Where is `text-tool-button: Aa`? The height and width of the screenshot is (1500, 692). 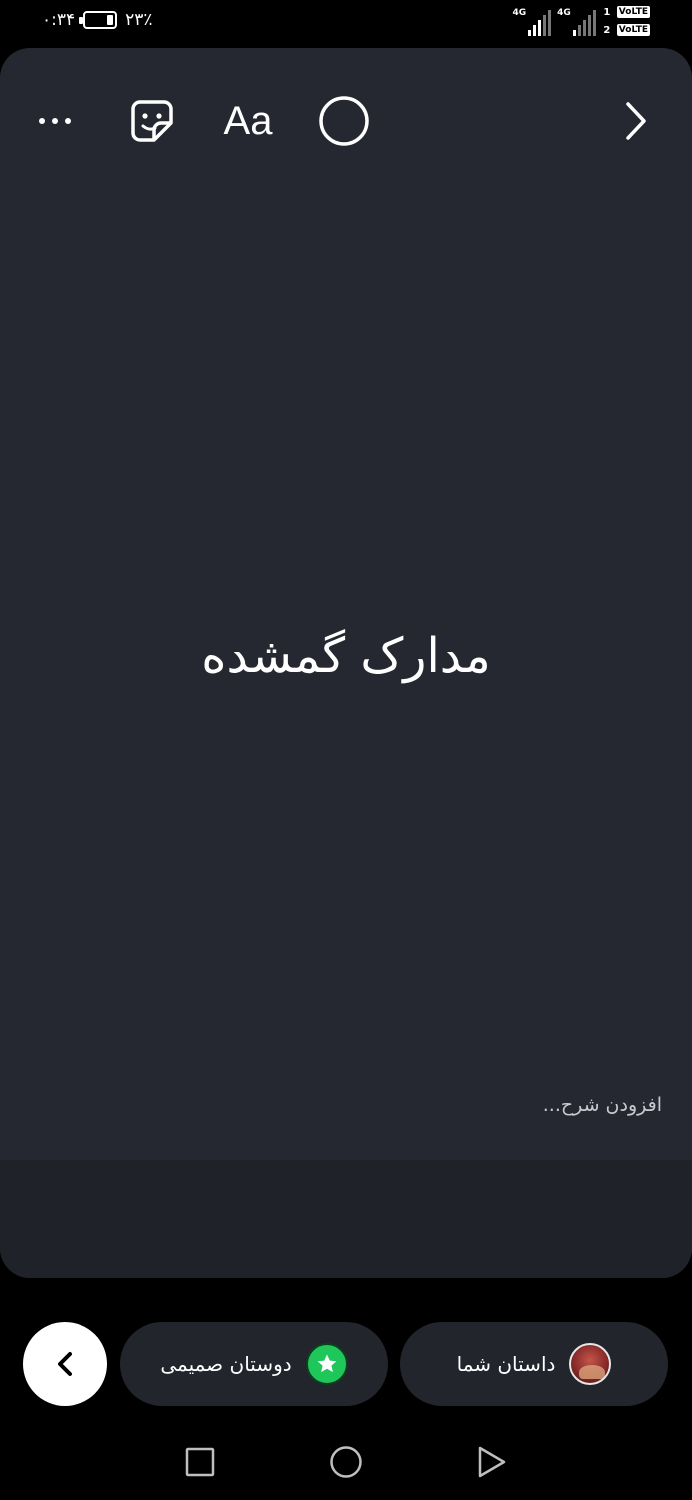
text-tool-button: Aa is located at coordinates (248, 121).